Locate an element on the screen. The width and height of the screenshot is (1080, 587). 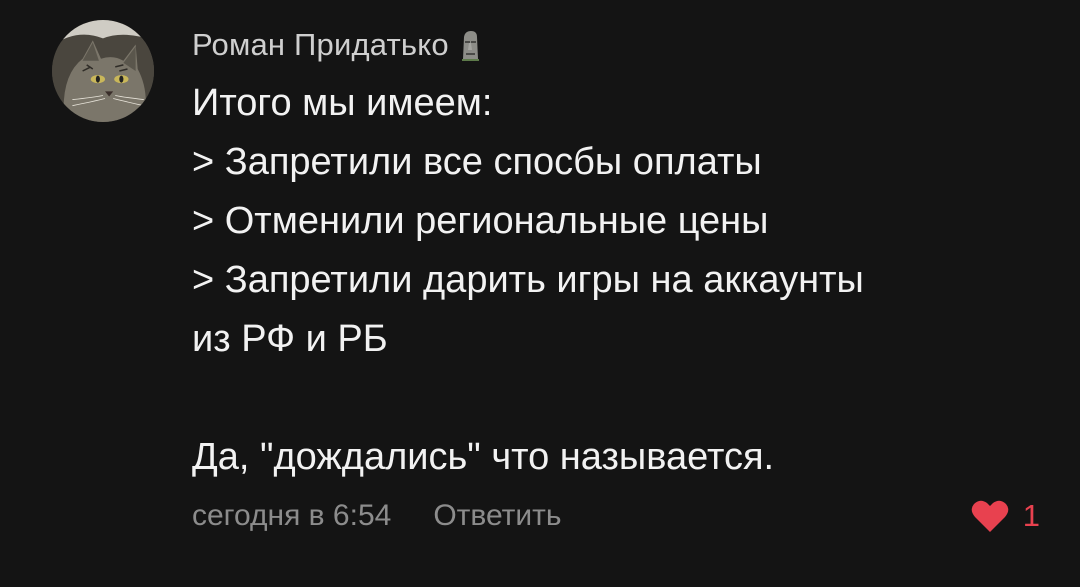
avatar is located at coordinates (103, 71).